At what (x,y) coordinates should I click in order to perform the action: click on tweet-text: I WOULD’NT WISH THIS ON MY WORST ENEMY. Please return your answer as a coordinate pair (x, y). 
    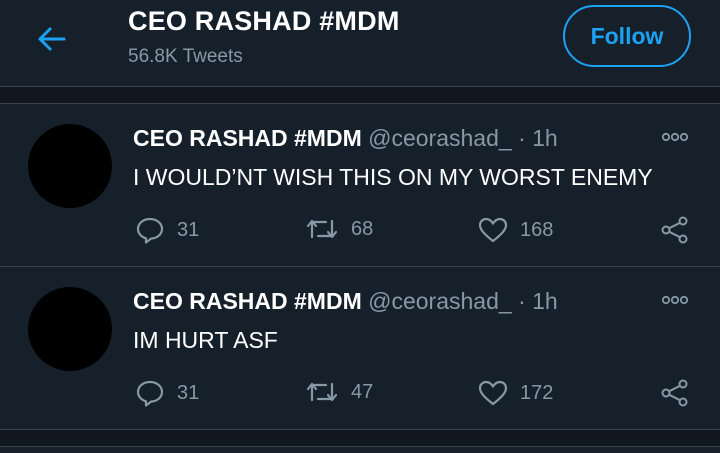
    Looking at the image, I should click on (393, 177).